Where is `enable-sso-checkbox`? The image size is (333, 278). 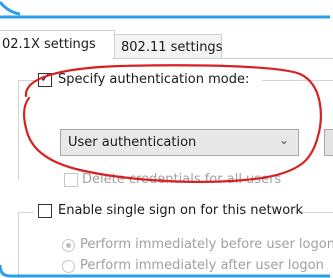
enable-sso-checkbox is located at coordinates (45, 211).